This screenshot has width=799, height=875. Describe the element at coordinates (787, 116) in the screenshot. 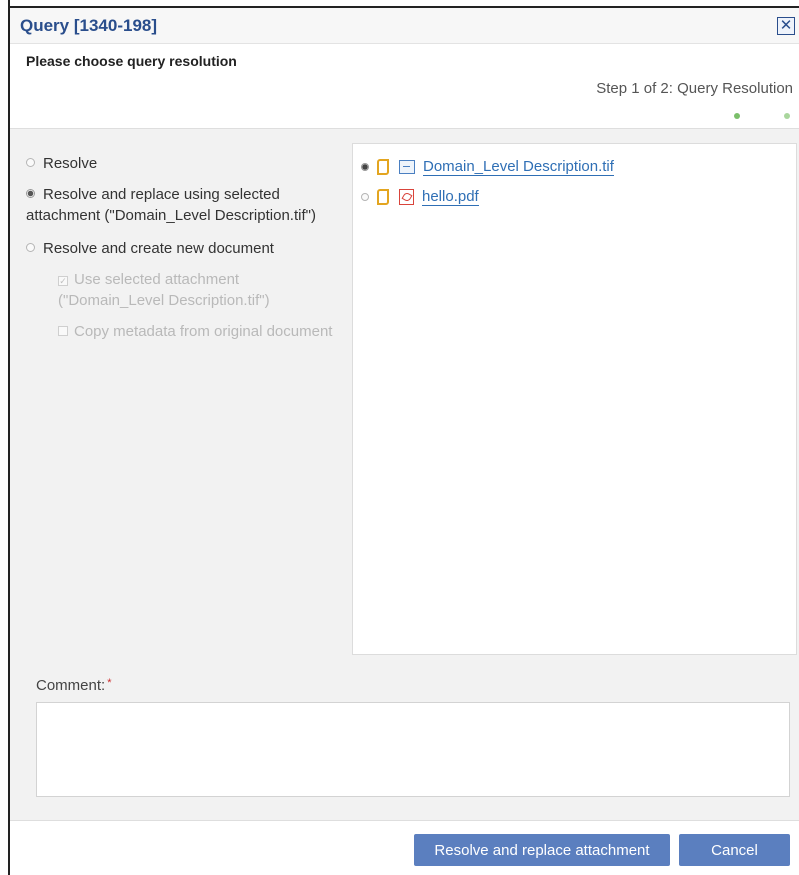

I see `step-dot-inactive` at that location.